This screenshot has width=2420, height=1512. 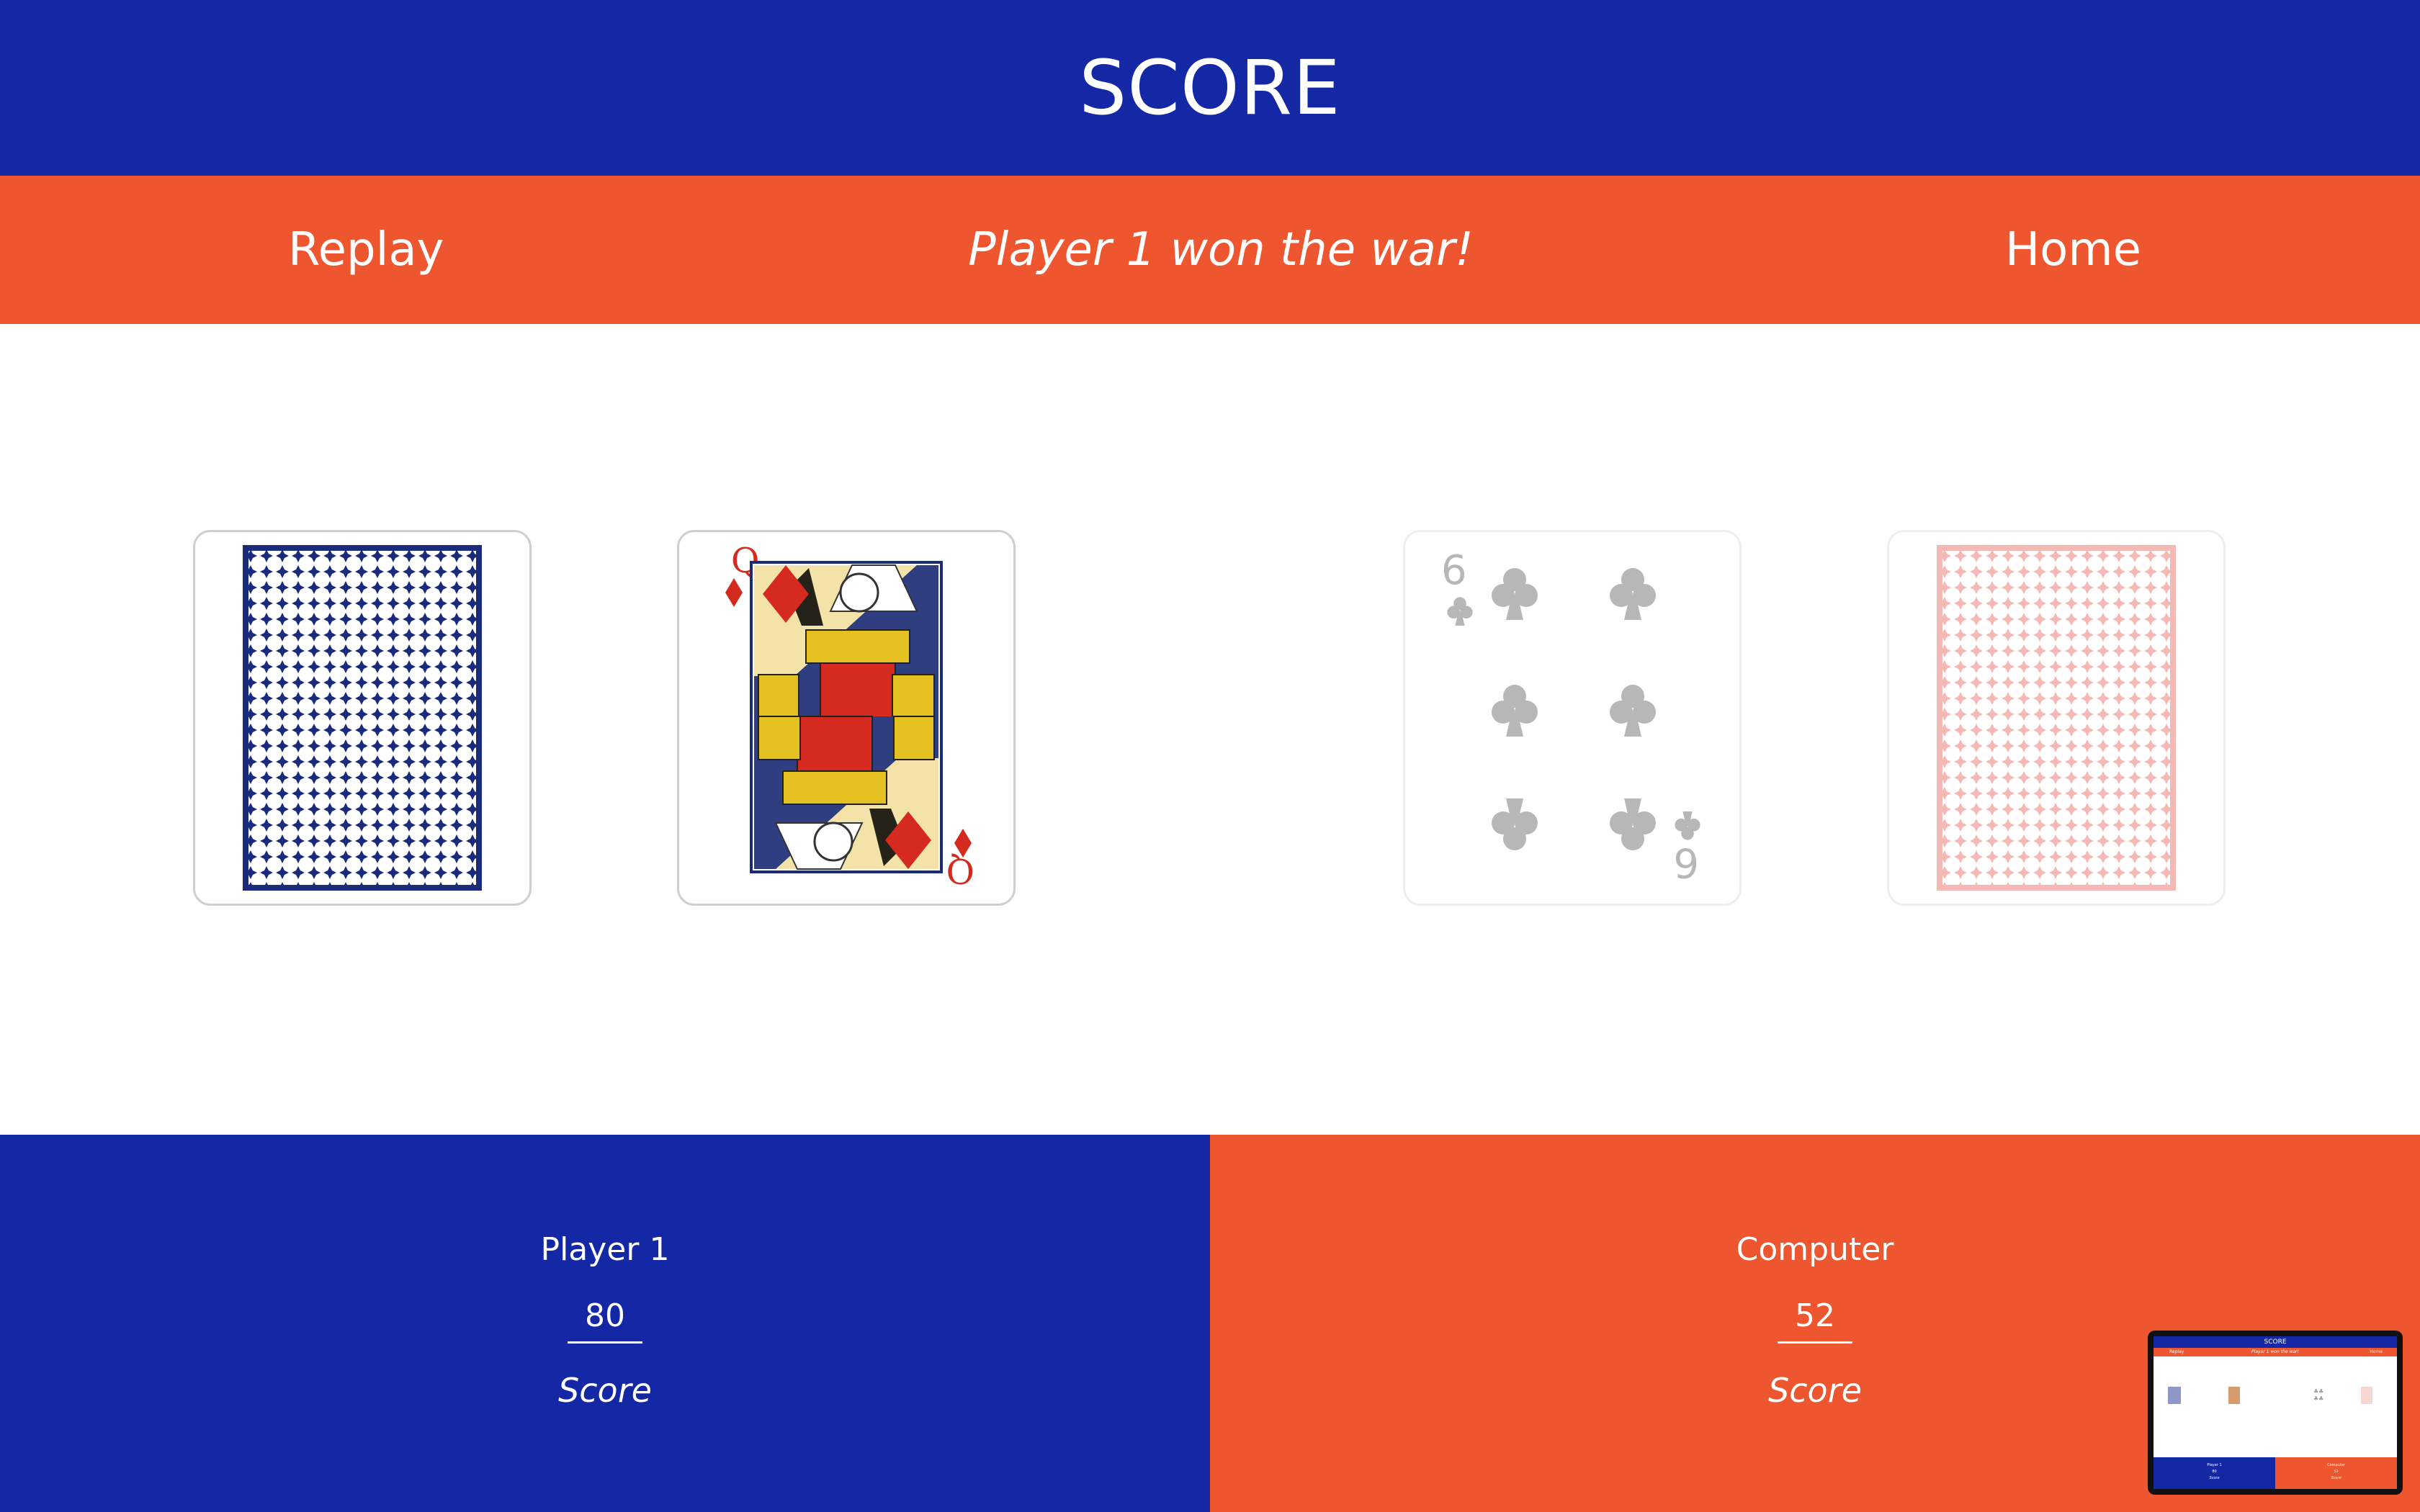 I want to click on computer-score: 52, so click(x=1815, y=1320).